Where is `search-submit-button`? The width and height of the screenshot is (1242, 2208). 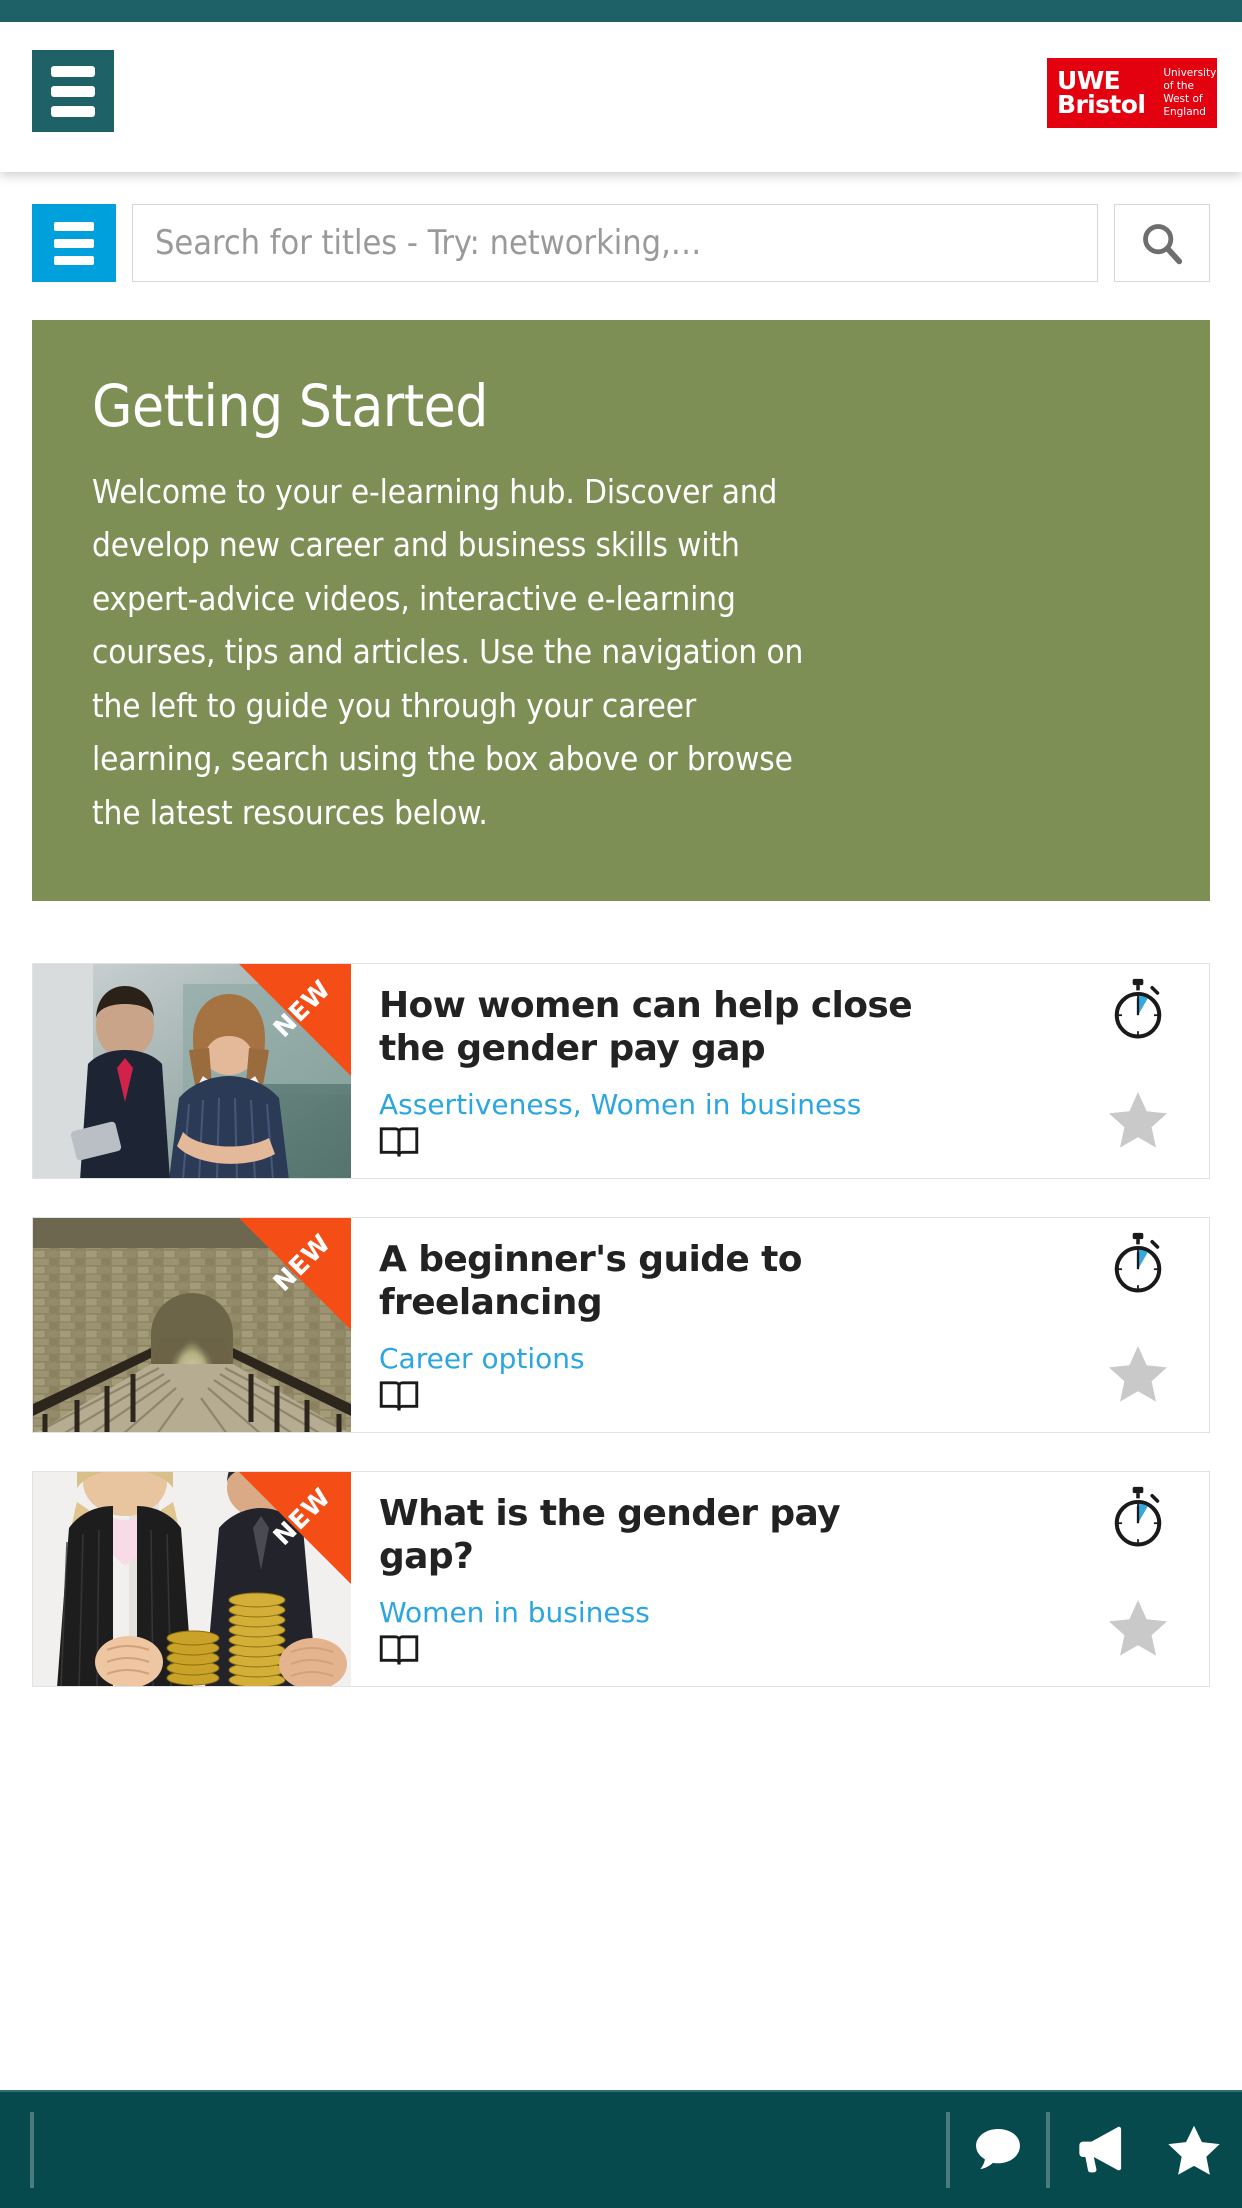 search-submit-button is located at coordinates (1162, 243).